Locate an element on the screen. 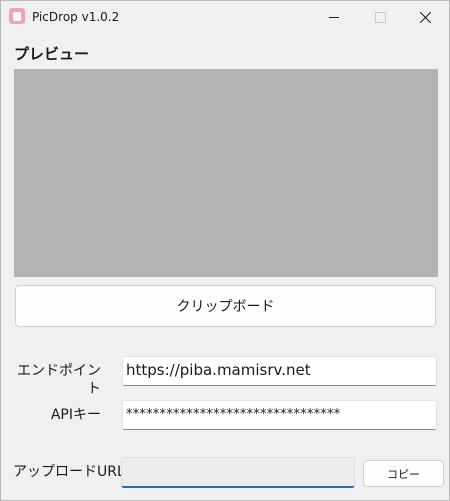 Image resolution: width=450 pixels, height=501 pixels. picdrop-app-icon is located at coordinates (17, 16).